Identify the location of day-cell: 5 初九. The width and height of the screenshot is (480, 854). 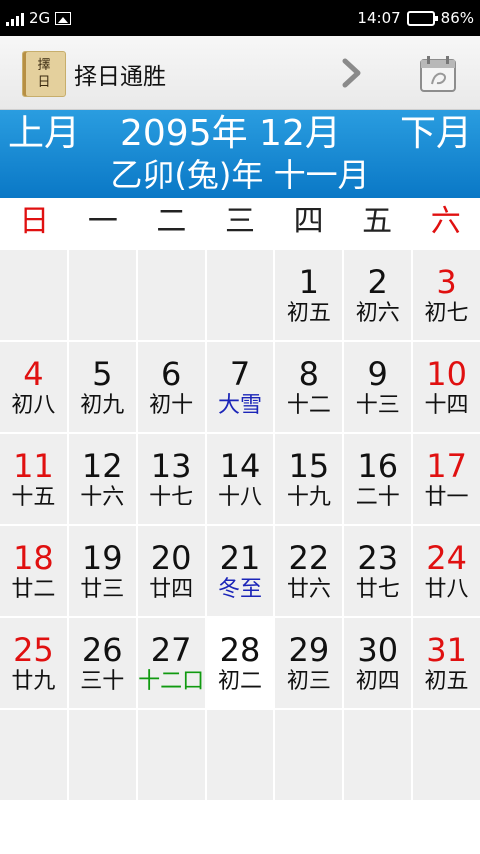
(102, 387).